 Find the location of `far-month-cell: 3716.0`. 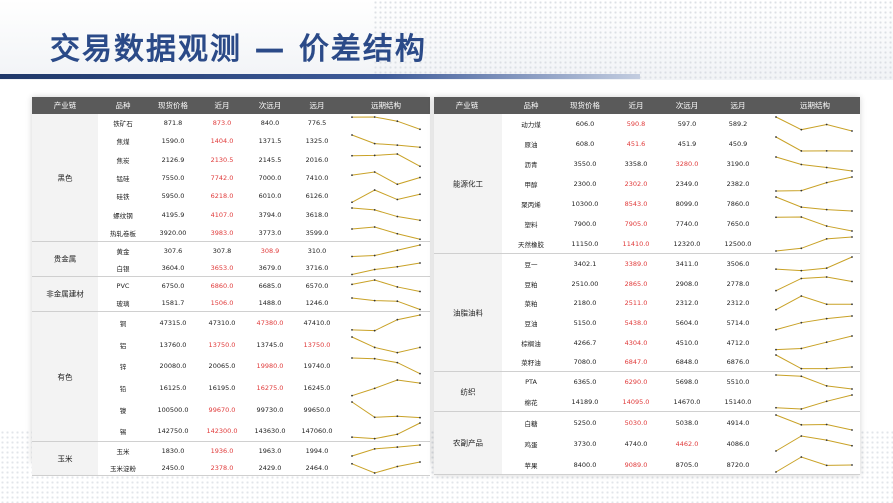

far-month-cell: 3716.0 is located at coordinates (317, 268).